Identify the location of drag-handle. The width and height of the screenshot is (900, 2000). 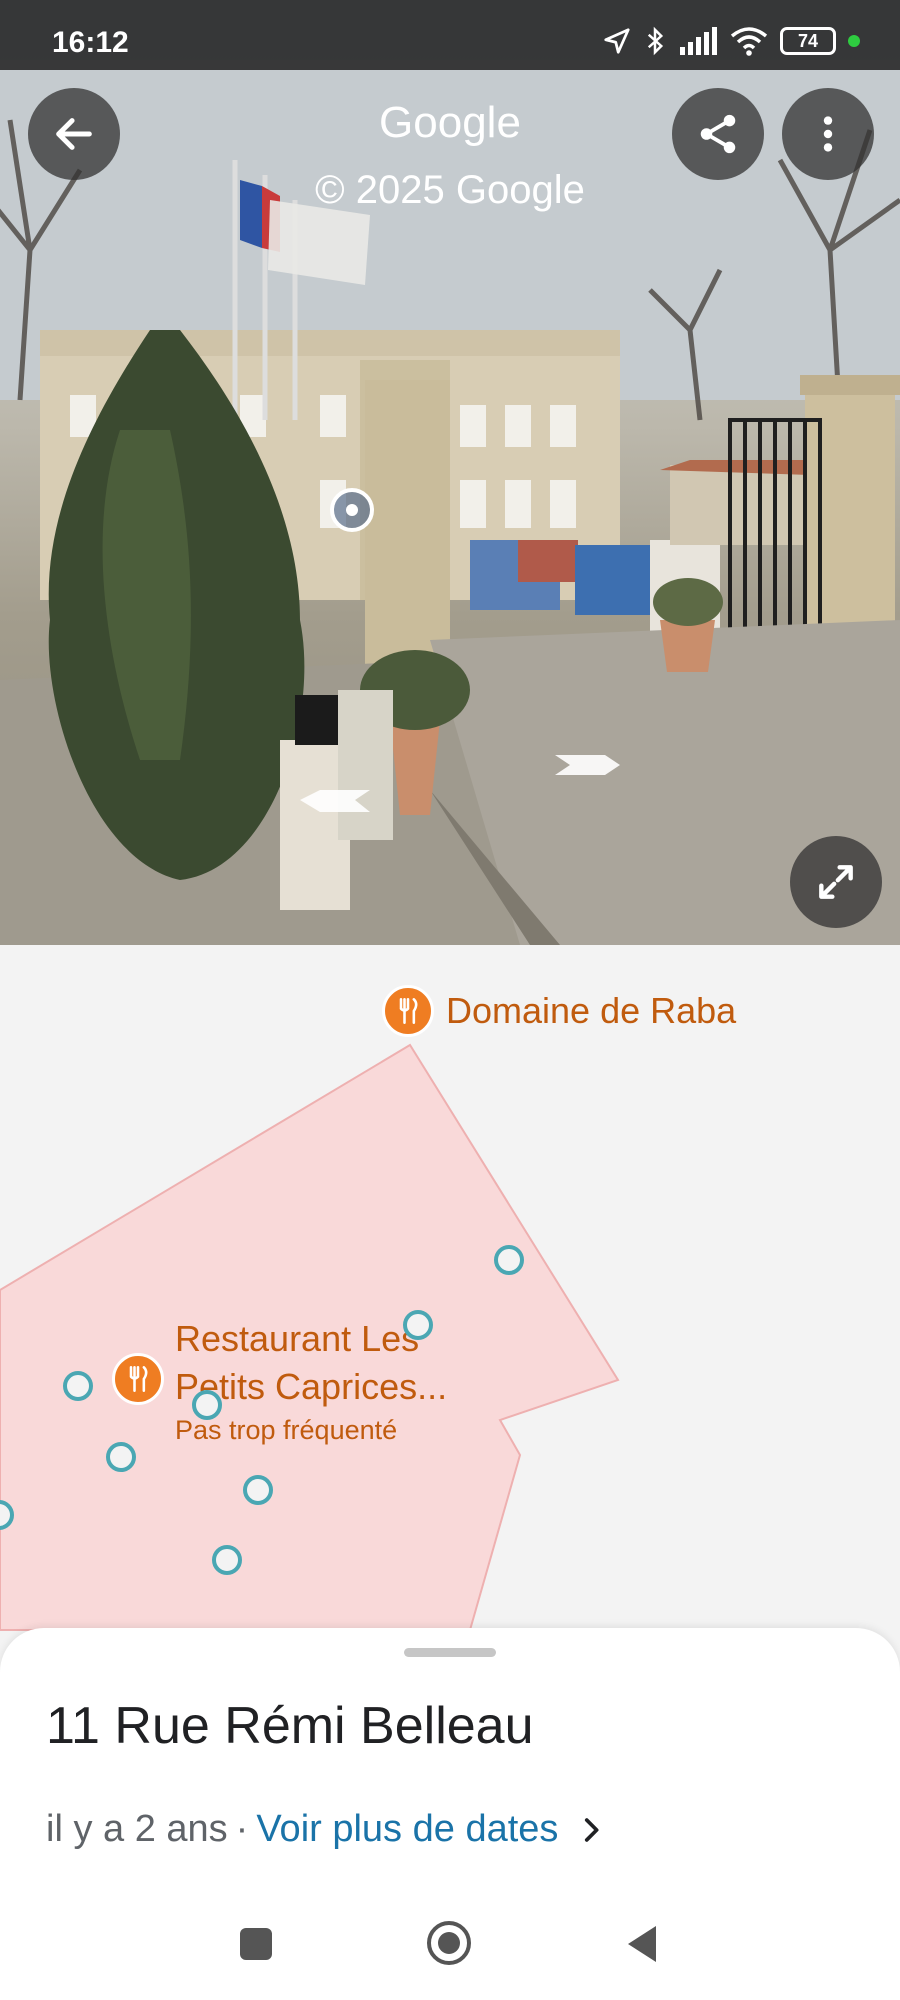
(450, 1652).